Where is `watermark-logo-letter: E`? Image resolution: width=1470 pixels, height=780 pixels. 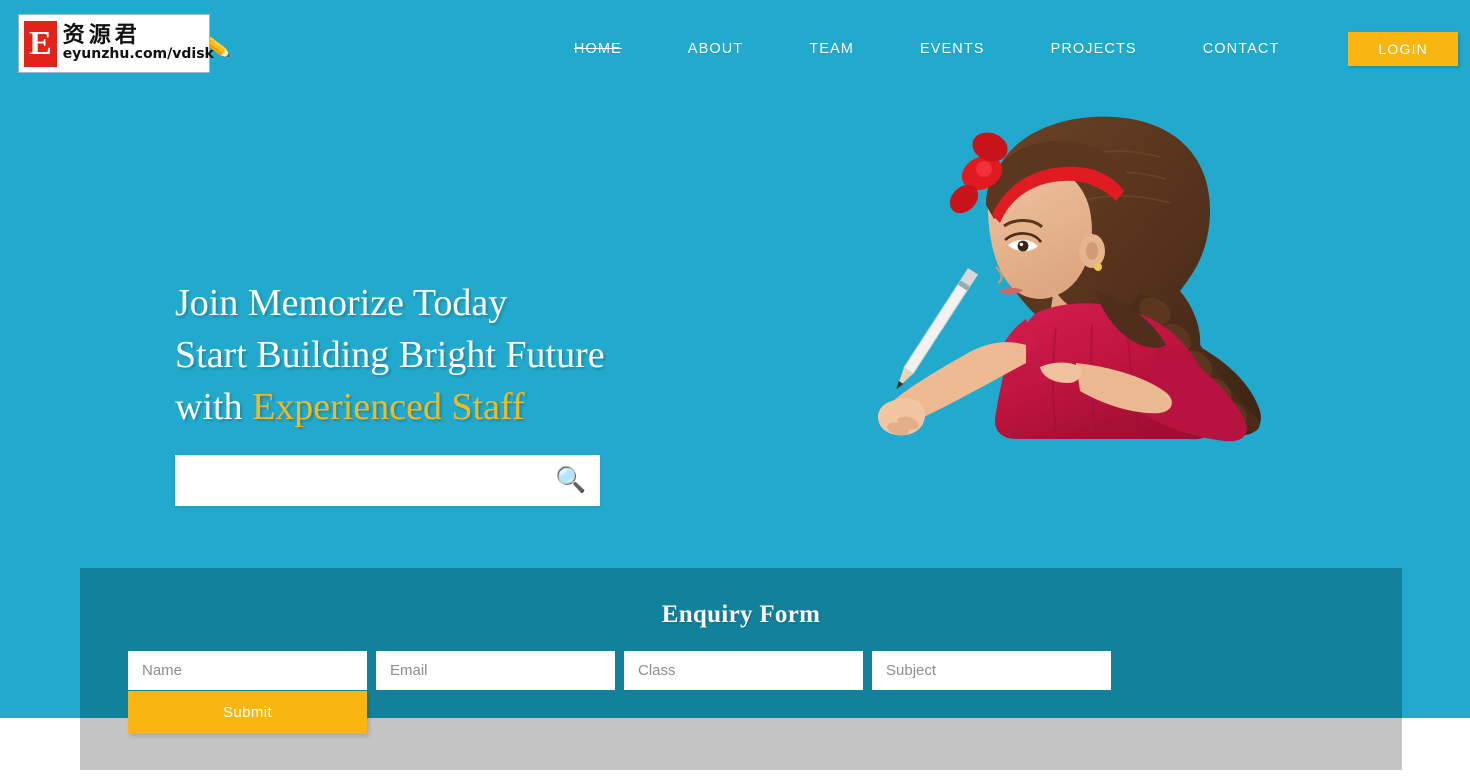 watermark-logo-letter: E is located at coordinates (40, 43).